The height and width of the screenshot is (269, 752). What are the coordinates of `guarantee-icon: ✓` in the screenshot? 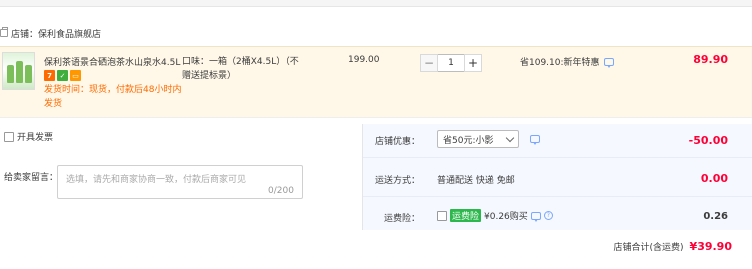 It's located at (62, 75).